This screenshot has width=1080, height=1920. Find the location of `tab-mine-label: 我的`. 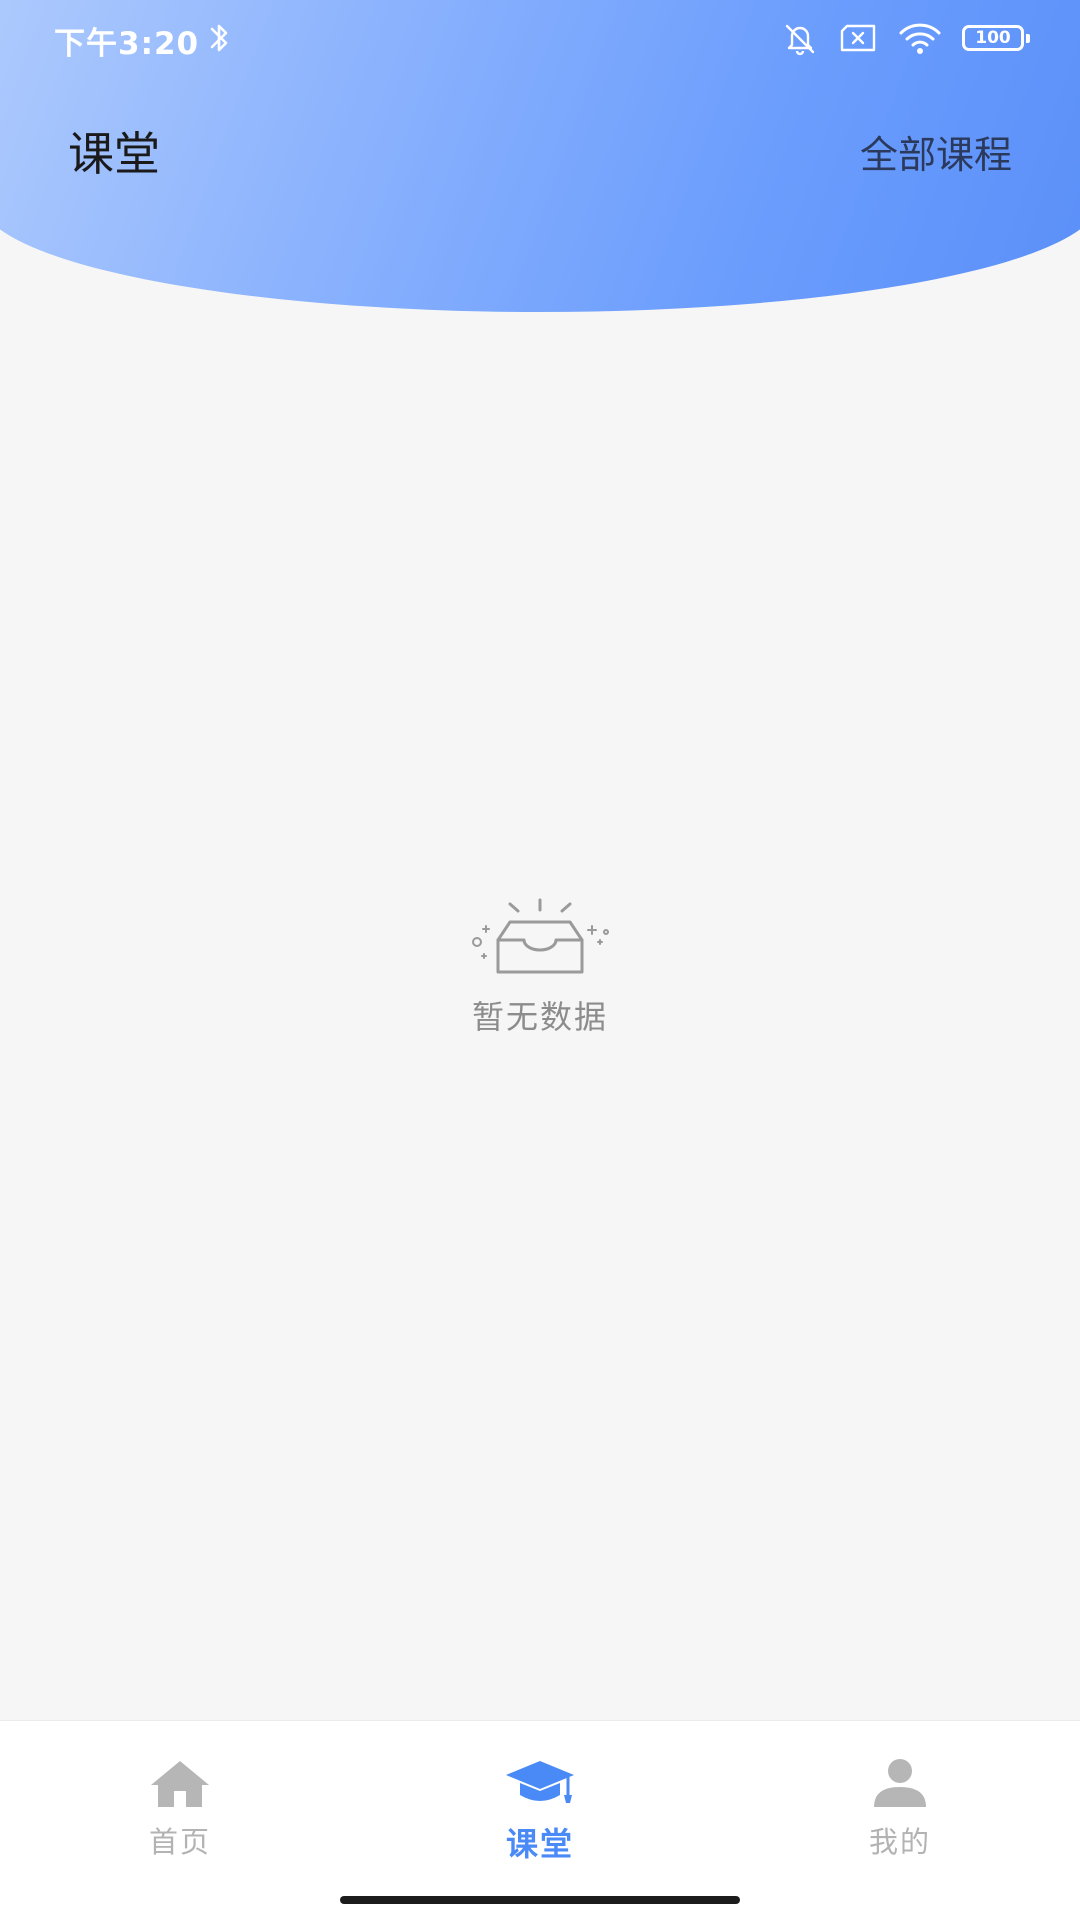

tab-mine-label: 我的 is located at coordinates (899, 1842).